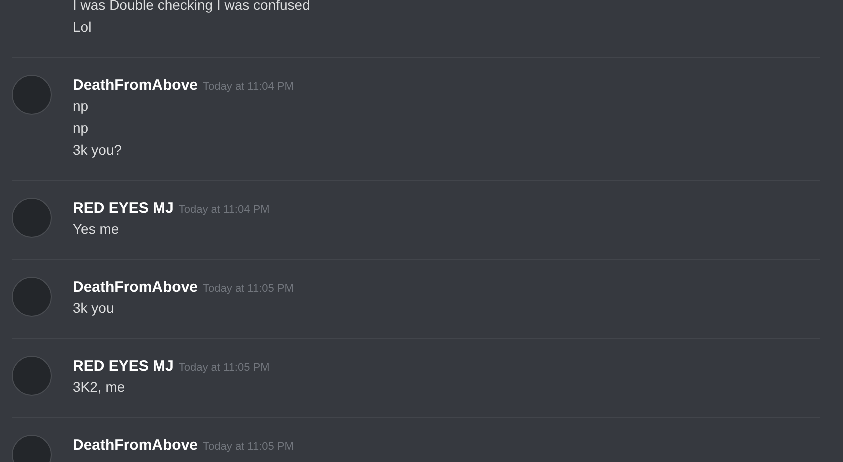 Image resolution: width=843 pixels, height=462 pixels. I want to click on message-text: I was Double checking I was confused, so click(191, 7).